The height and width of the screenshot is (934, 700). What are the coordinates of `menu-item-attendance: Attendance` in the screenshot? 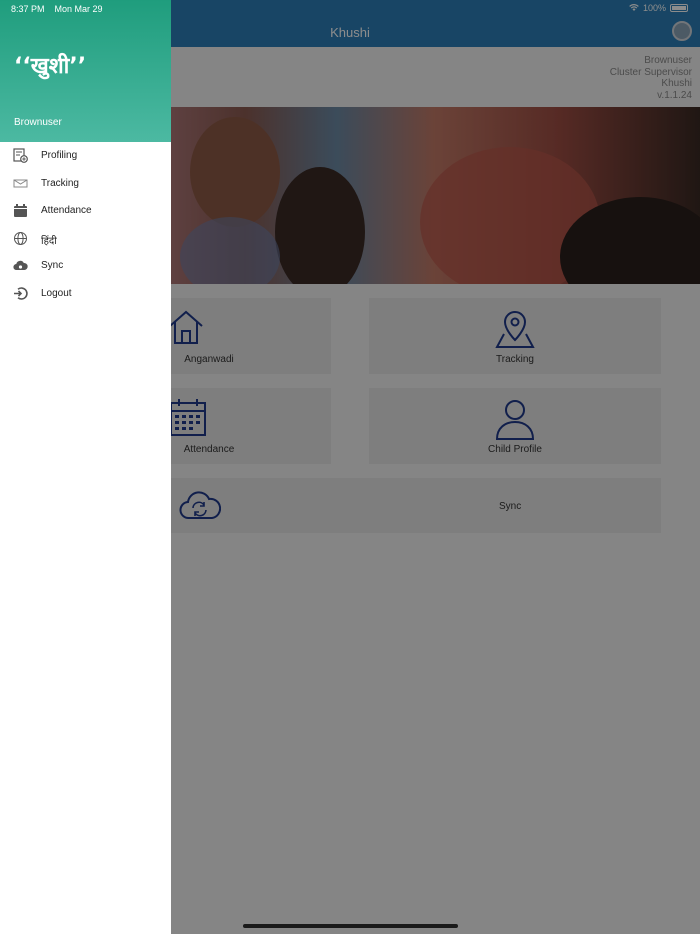 It's located at (85, 211).